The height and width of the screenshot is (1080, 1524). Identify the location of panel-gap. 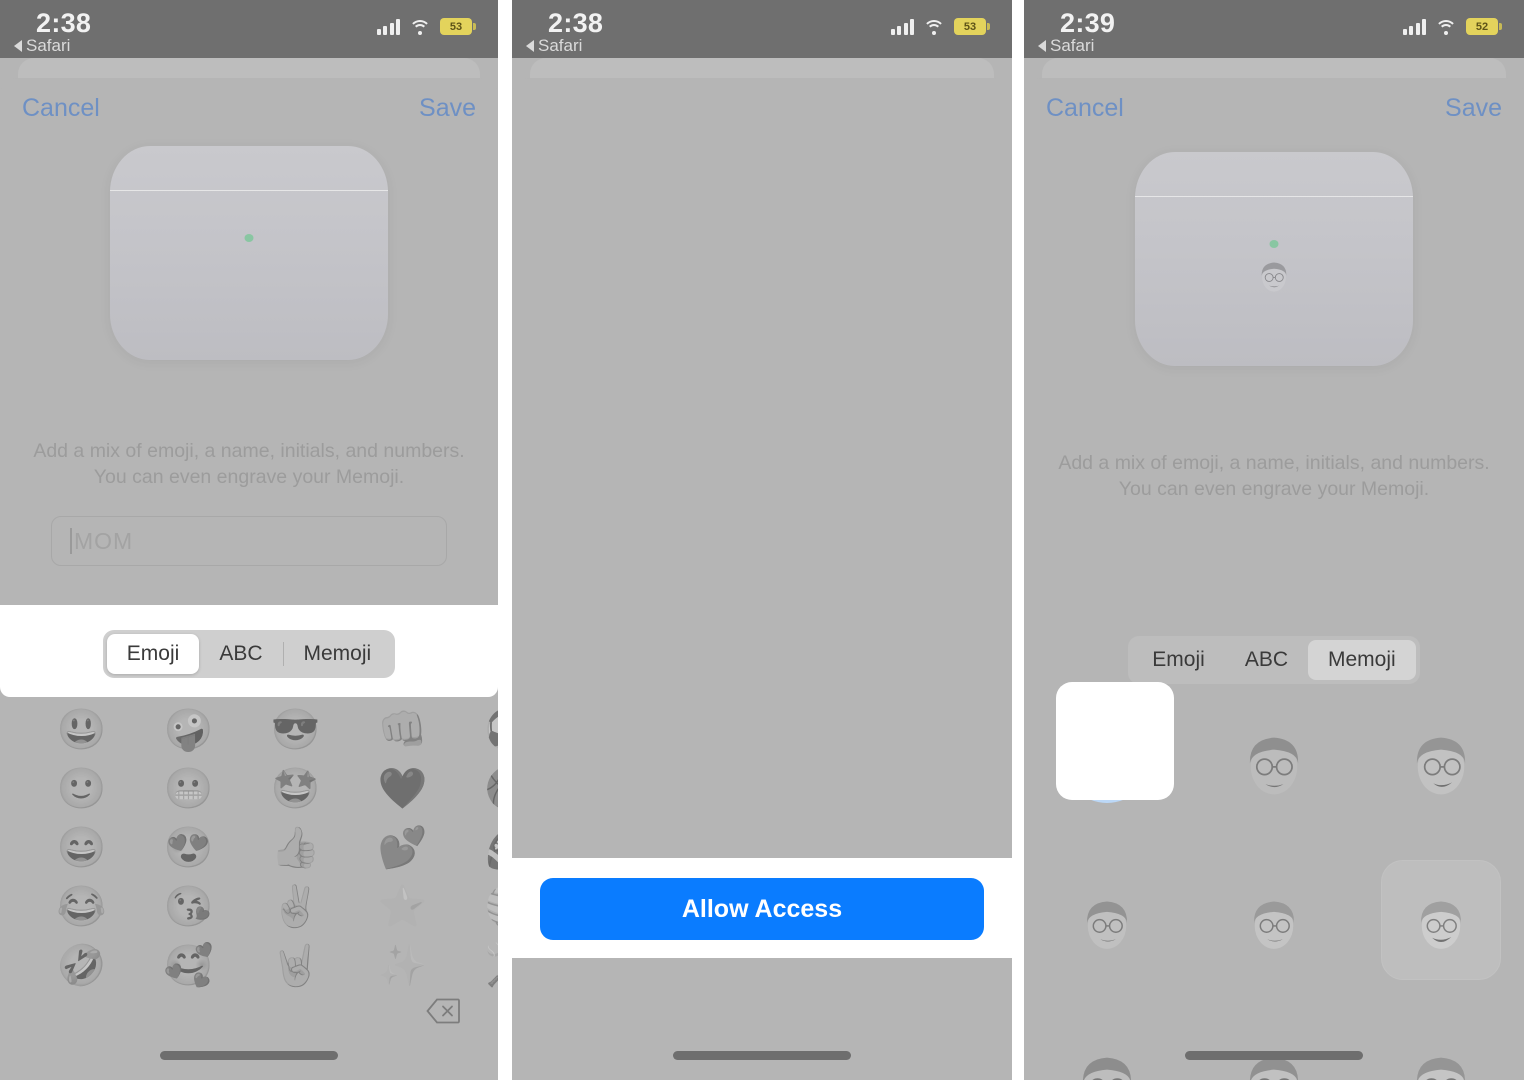
(1018, 540).